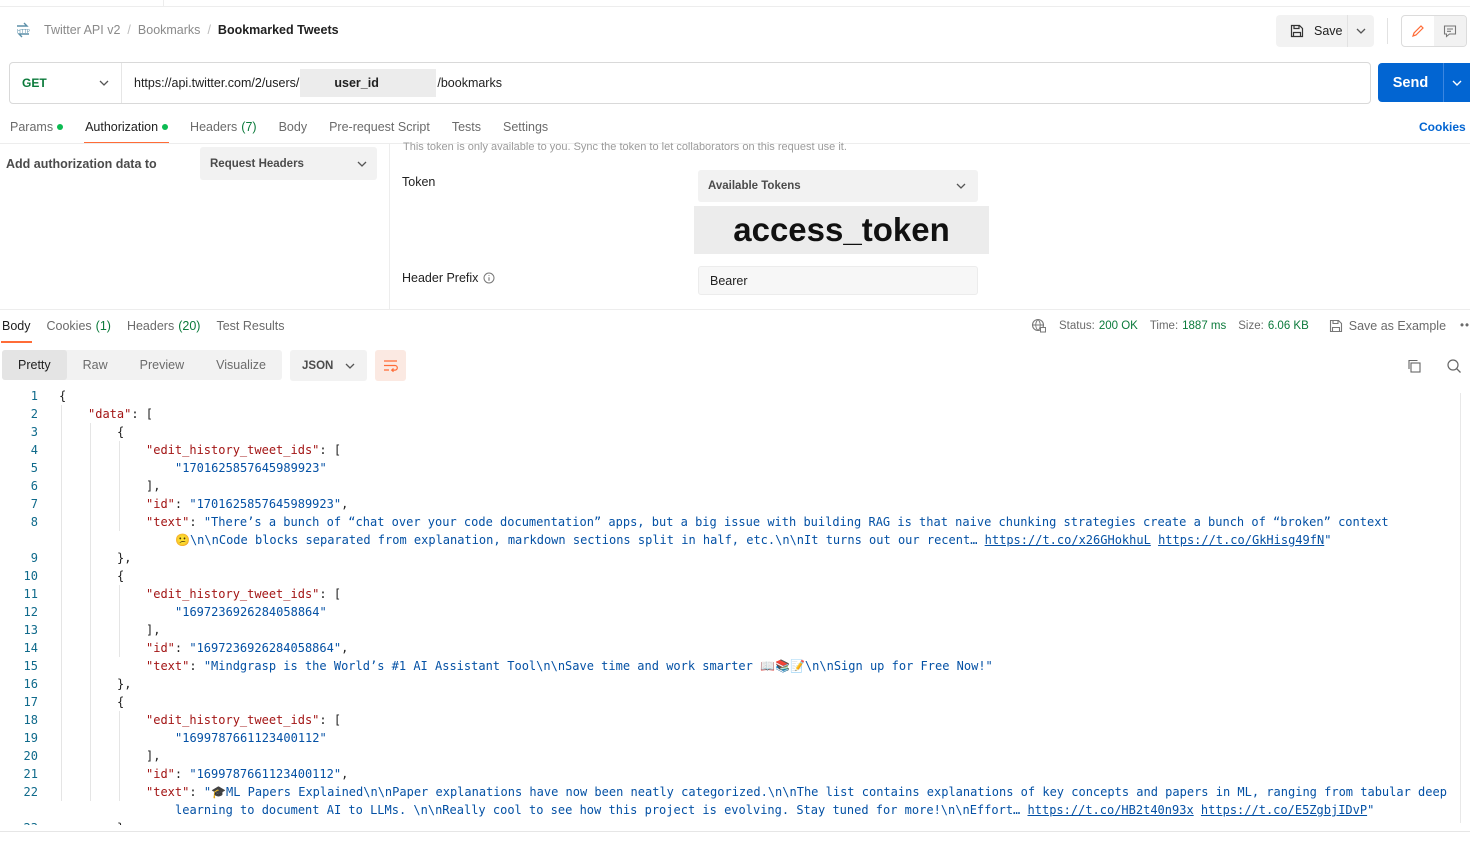 The height and width of the screenshot is (843, 1470). I want to click on send-button: Send, so click(1411, 82).